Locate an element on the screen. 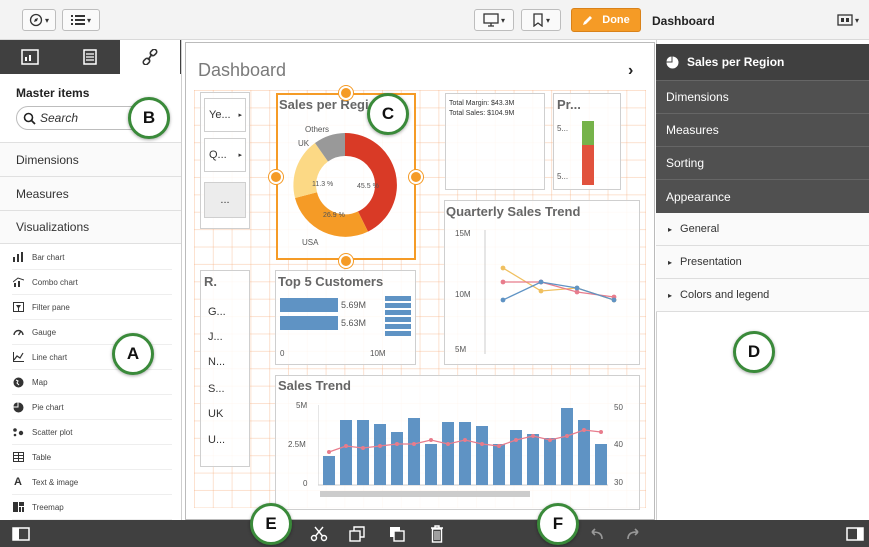 The height and width of the screenshot is (547, 869). top5-value: 5.63M is located at coordinates (354, 323).